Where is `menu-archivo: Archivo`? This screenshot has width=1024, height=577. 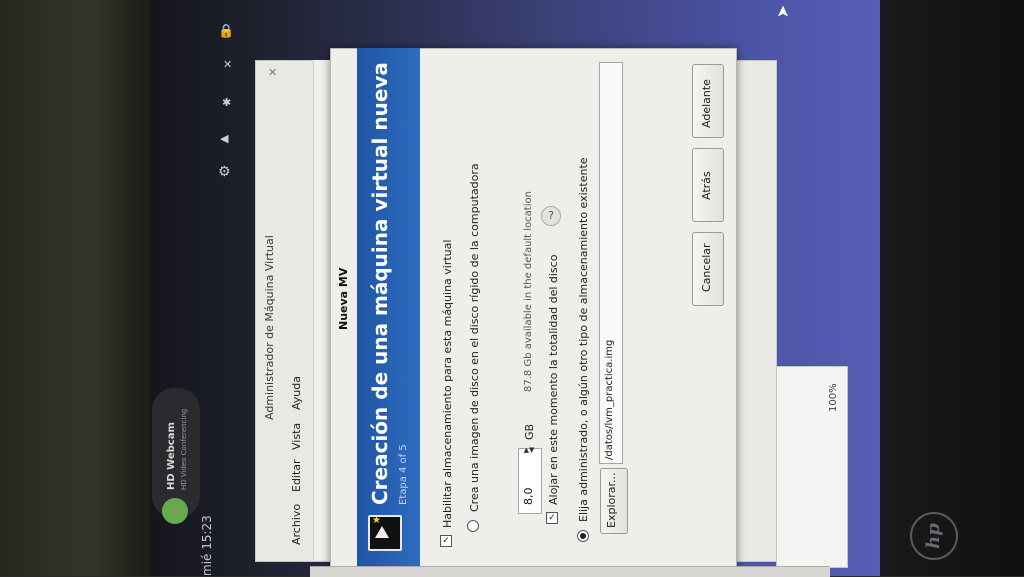
menu-archivo: Archivo is located at coordinates (296, 524).